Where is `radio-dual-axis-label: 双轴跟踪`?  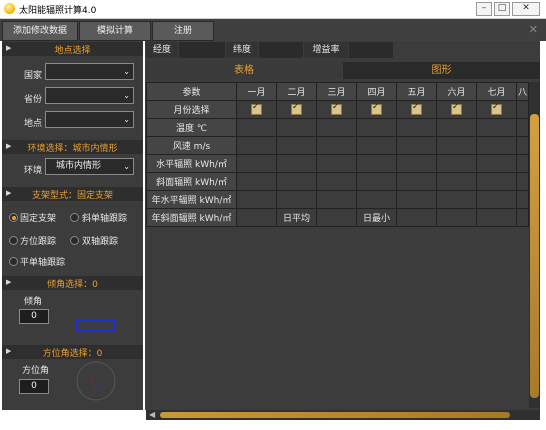 radio-dual-axis-label: 双轴跟踪 is located at coordinates (100, 242).